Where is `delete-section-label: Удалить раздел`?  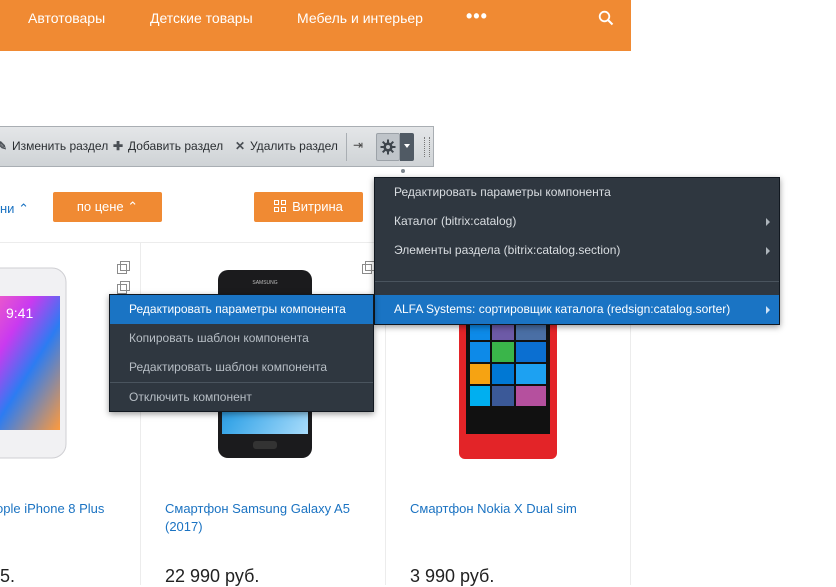 delete-section-label: Удалить раздел is located at coordinates (294, 146).